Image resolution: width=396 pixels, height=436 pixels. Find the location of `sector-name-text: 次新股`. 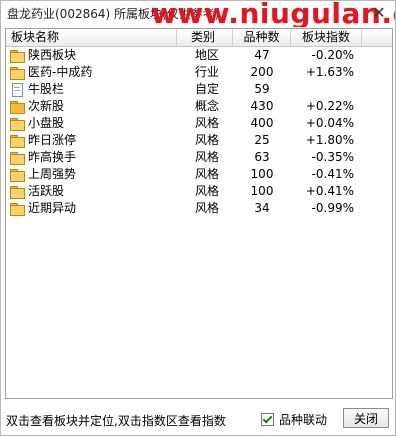

sector-name-text: 次新股 is located at coordinates (46, 106).